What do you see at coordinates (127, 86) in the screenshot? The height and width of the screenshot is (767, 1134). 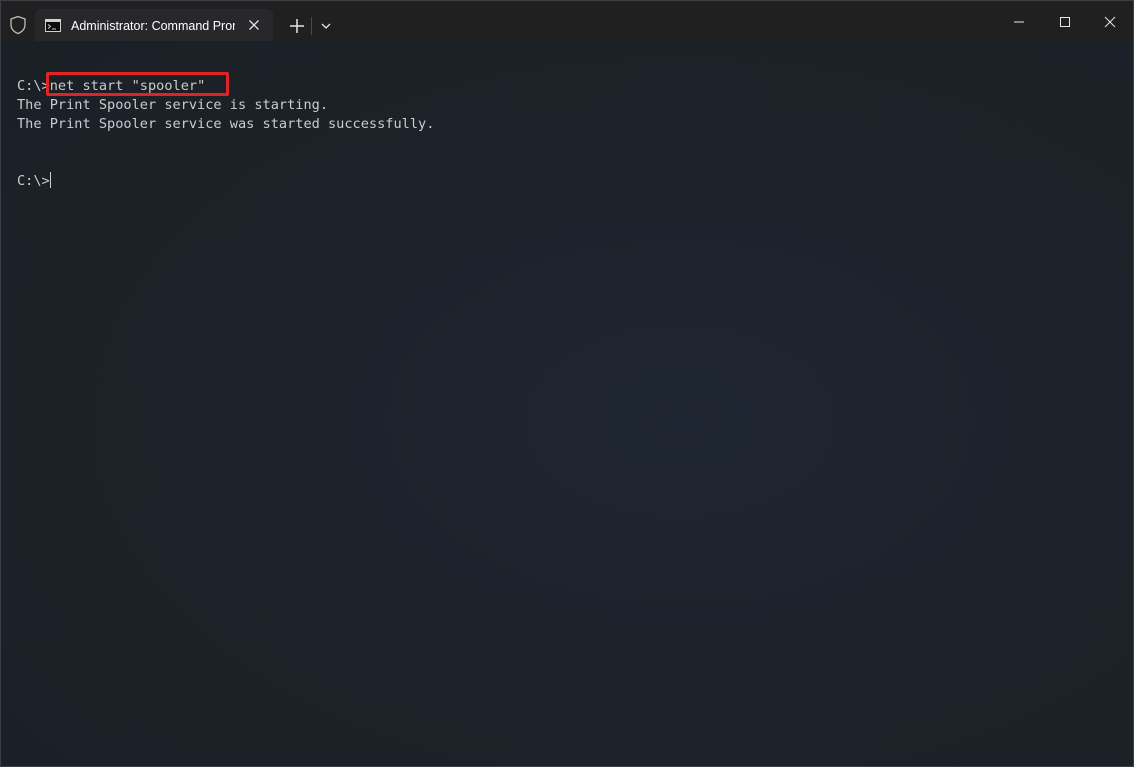 I see `command-text: net start "spooler"` at bounding box center [127, 86].